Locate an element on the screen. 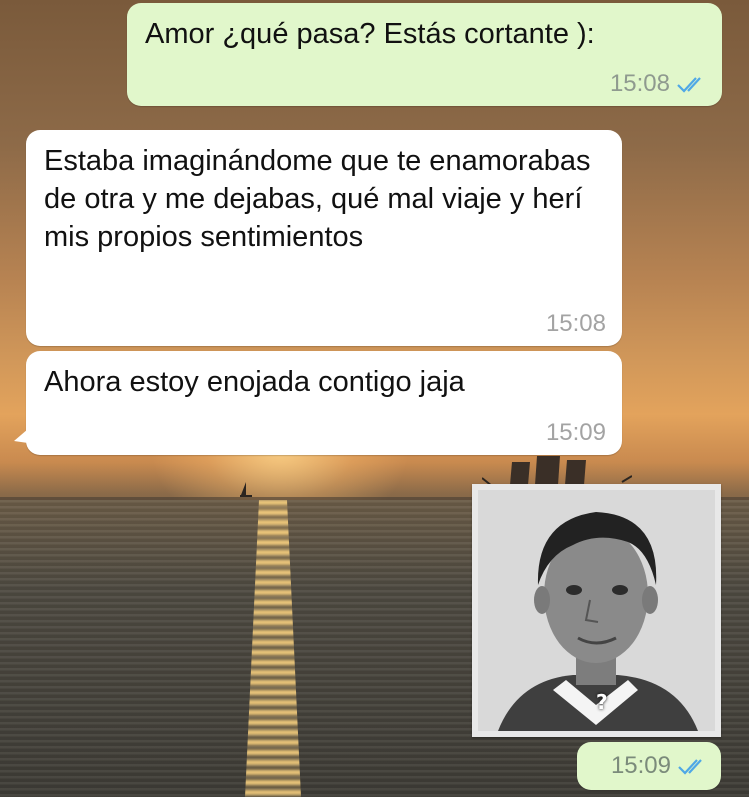 The height and width of the screenshot is (797, 749). message-text: Amor ¿qué pasa? Estás cortante ): is located at coordinates (370, 34).